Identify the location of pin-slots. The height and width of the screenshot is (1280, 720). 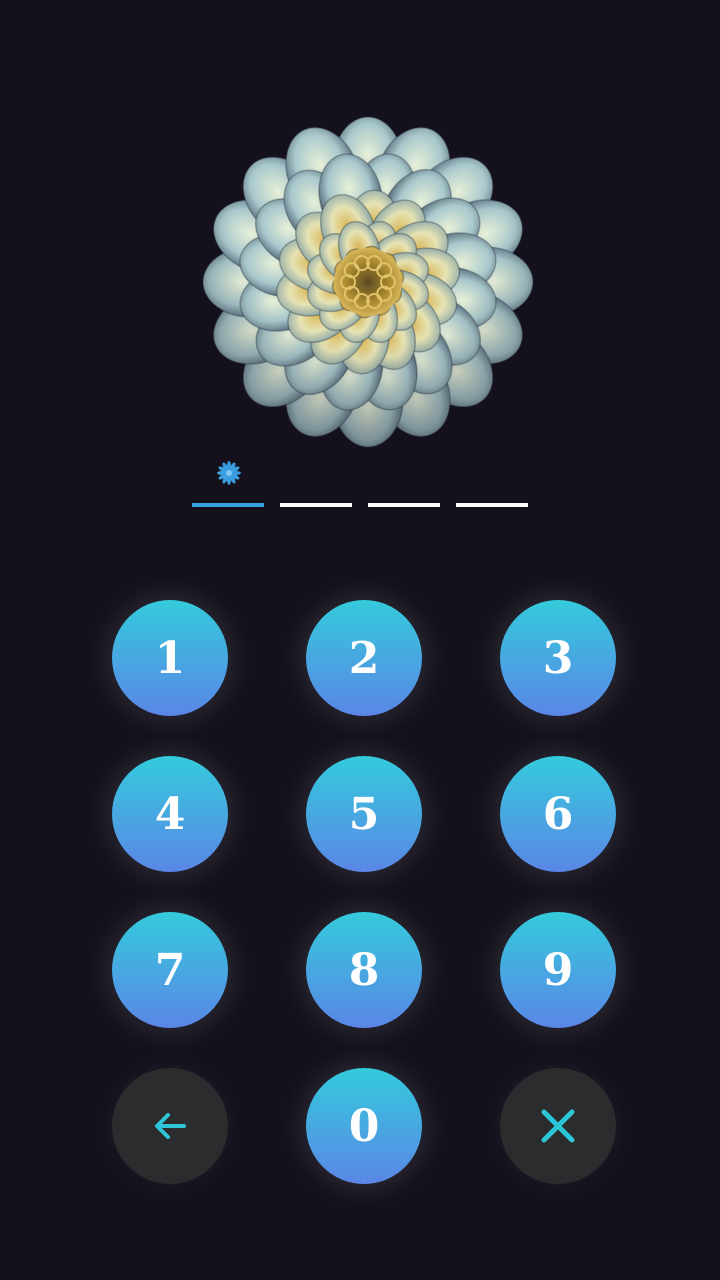
(360, 506).